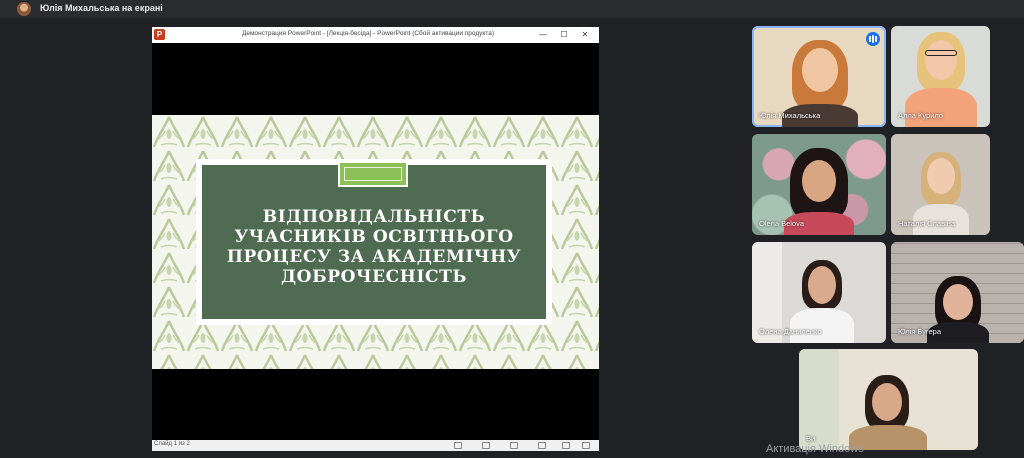  I want to click on presenting-bar: Юлія Михальська на екрані, so click(512, 9).